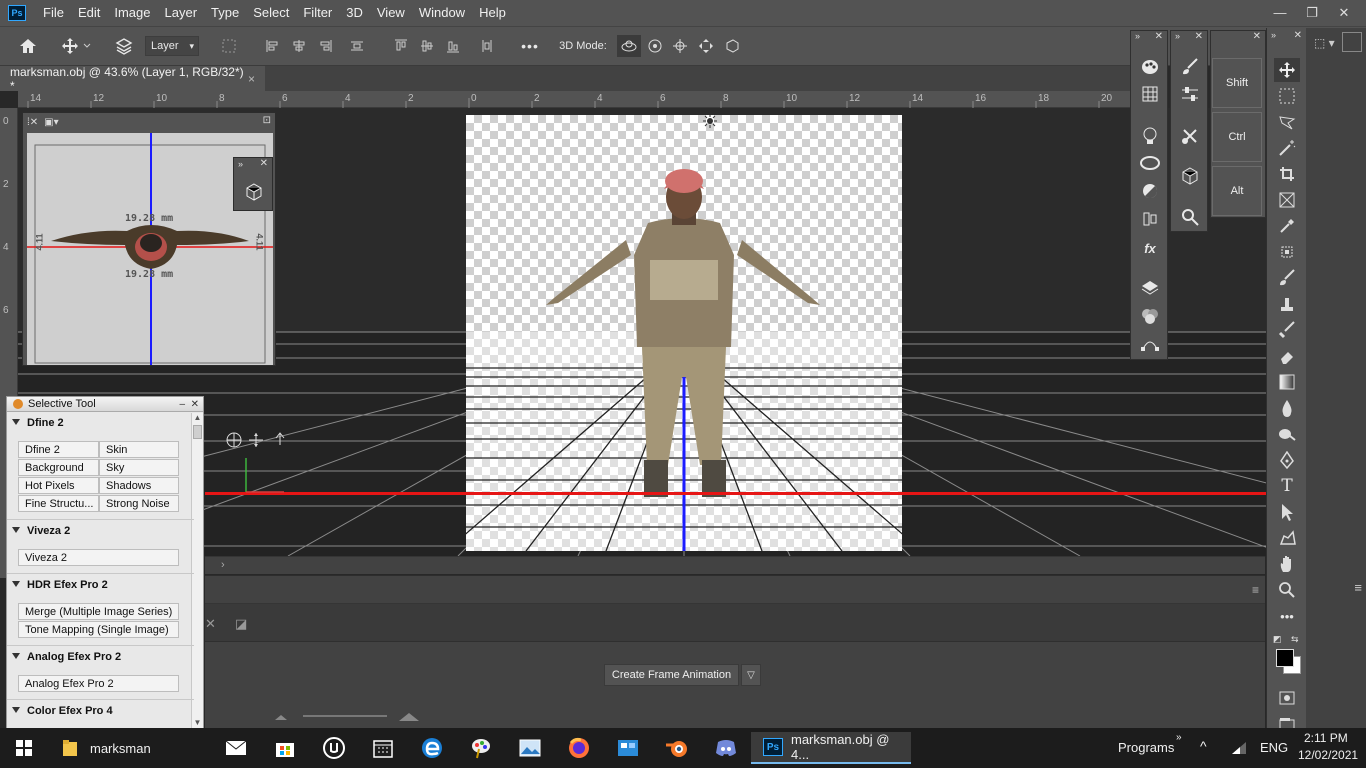 The image size is (1366, 768). What do you see at coordinates (1190, 136) in the screenshot?
I see `clone-source-icon` at bounding box center [1190, 136].